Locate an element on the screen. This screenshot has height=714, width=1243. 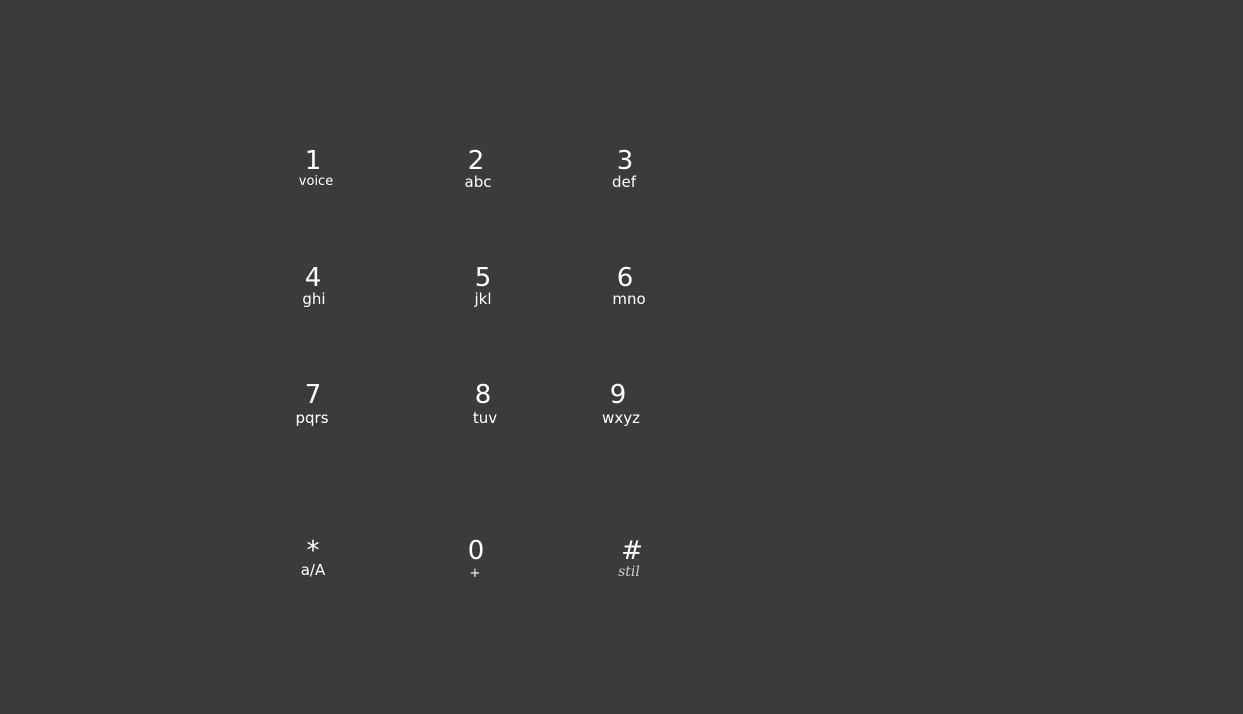
key-letters: voice is located at coordinates (316, 181).